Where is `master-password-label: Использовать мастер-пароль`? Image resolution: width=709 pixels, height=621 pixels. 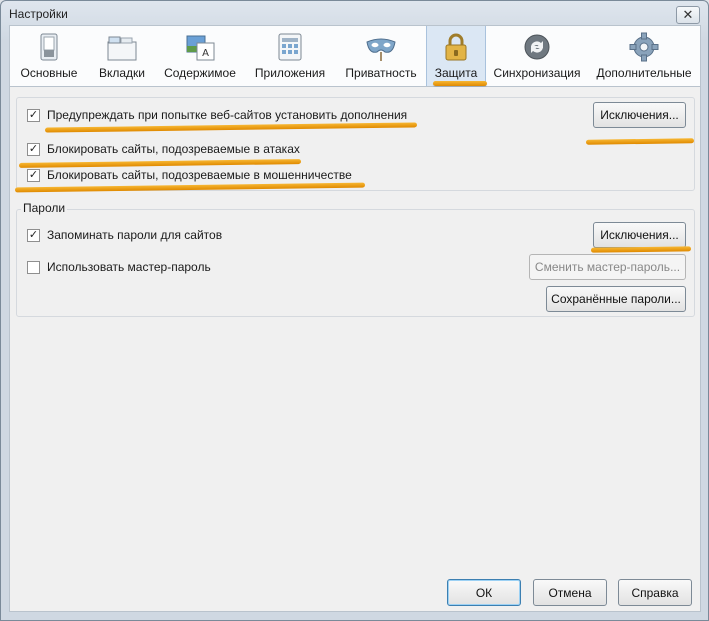
master-password-label: Использовать мастер-пароль is located at coordinates (129, 267).